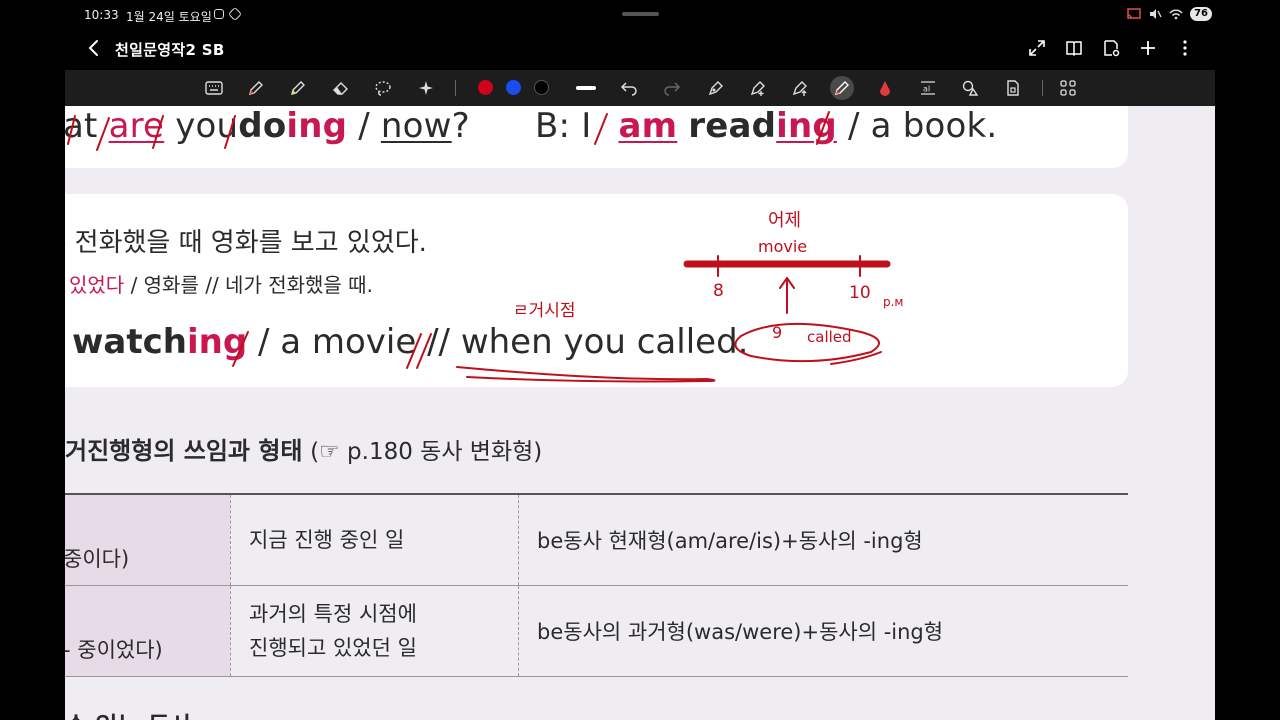 This screenshot has width=1280, height=720. What do you see at coordinates (170, 50) in the screenshot?
I see `document-title: 천일문영작2 SB` at bounding box center [170, 50].